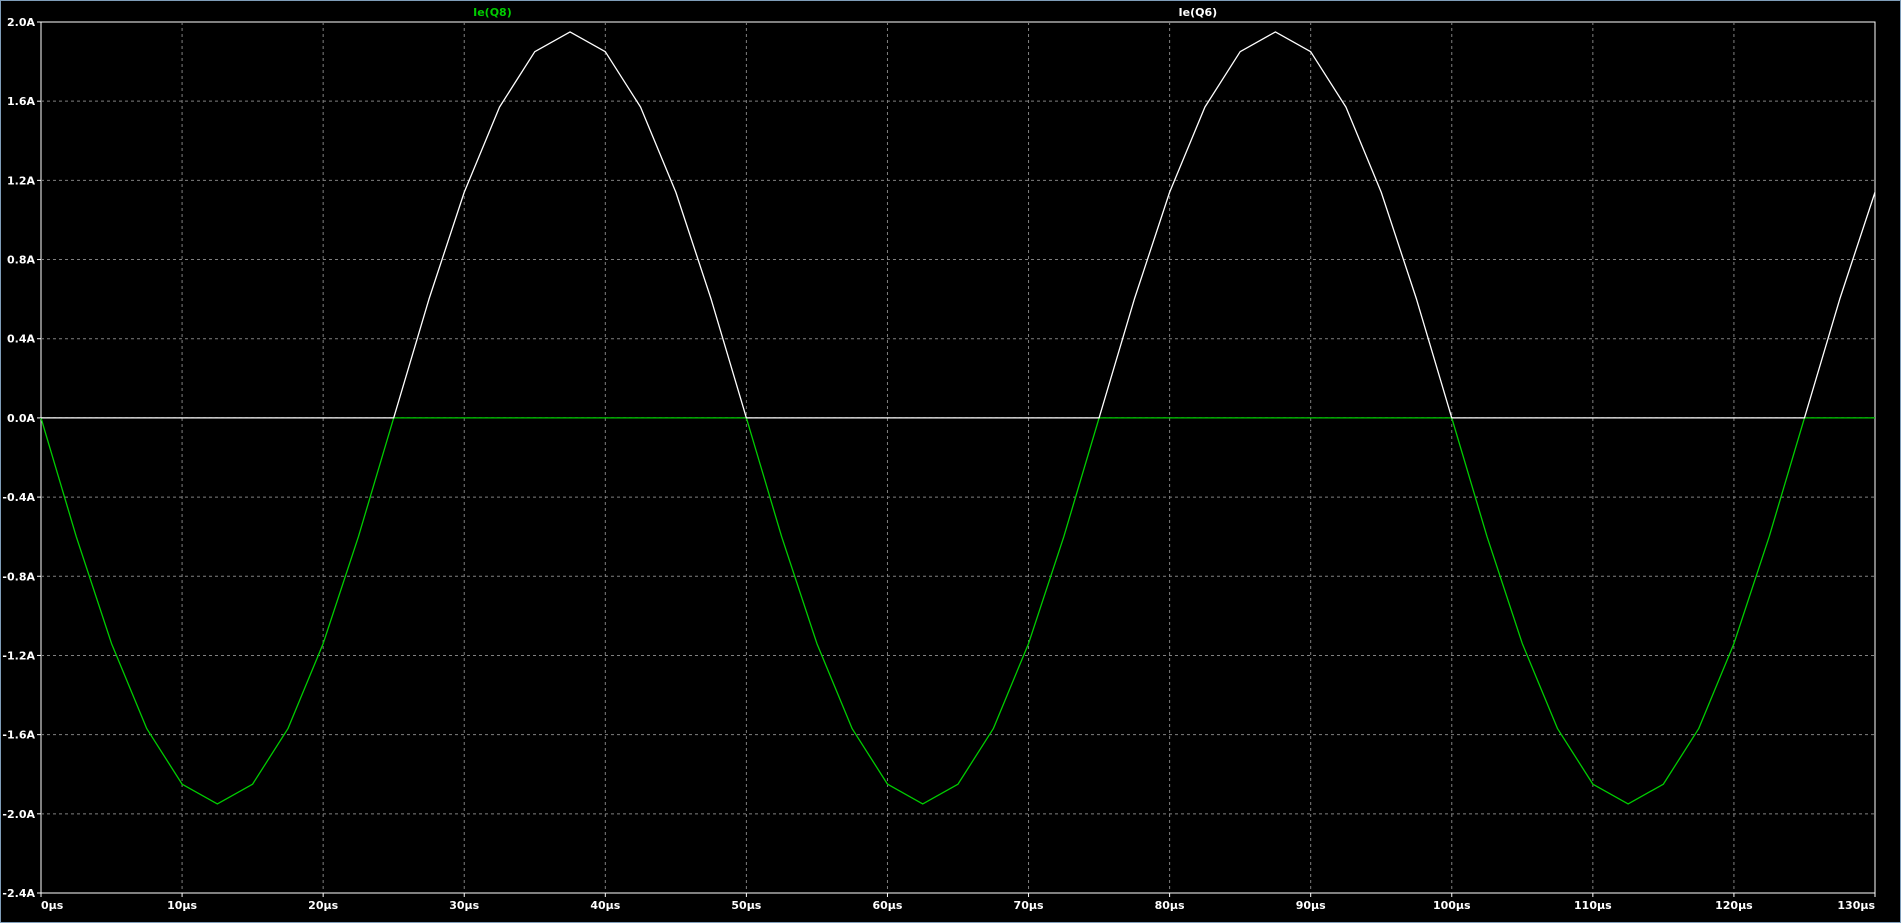 The height and width of the screenshot is (923, 1901). I want to click on y-tick-label: -2.4A, so click(18, 893).